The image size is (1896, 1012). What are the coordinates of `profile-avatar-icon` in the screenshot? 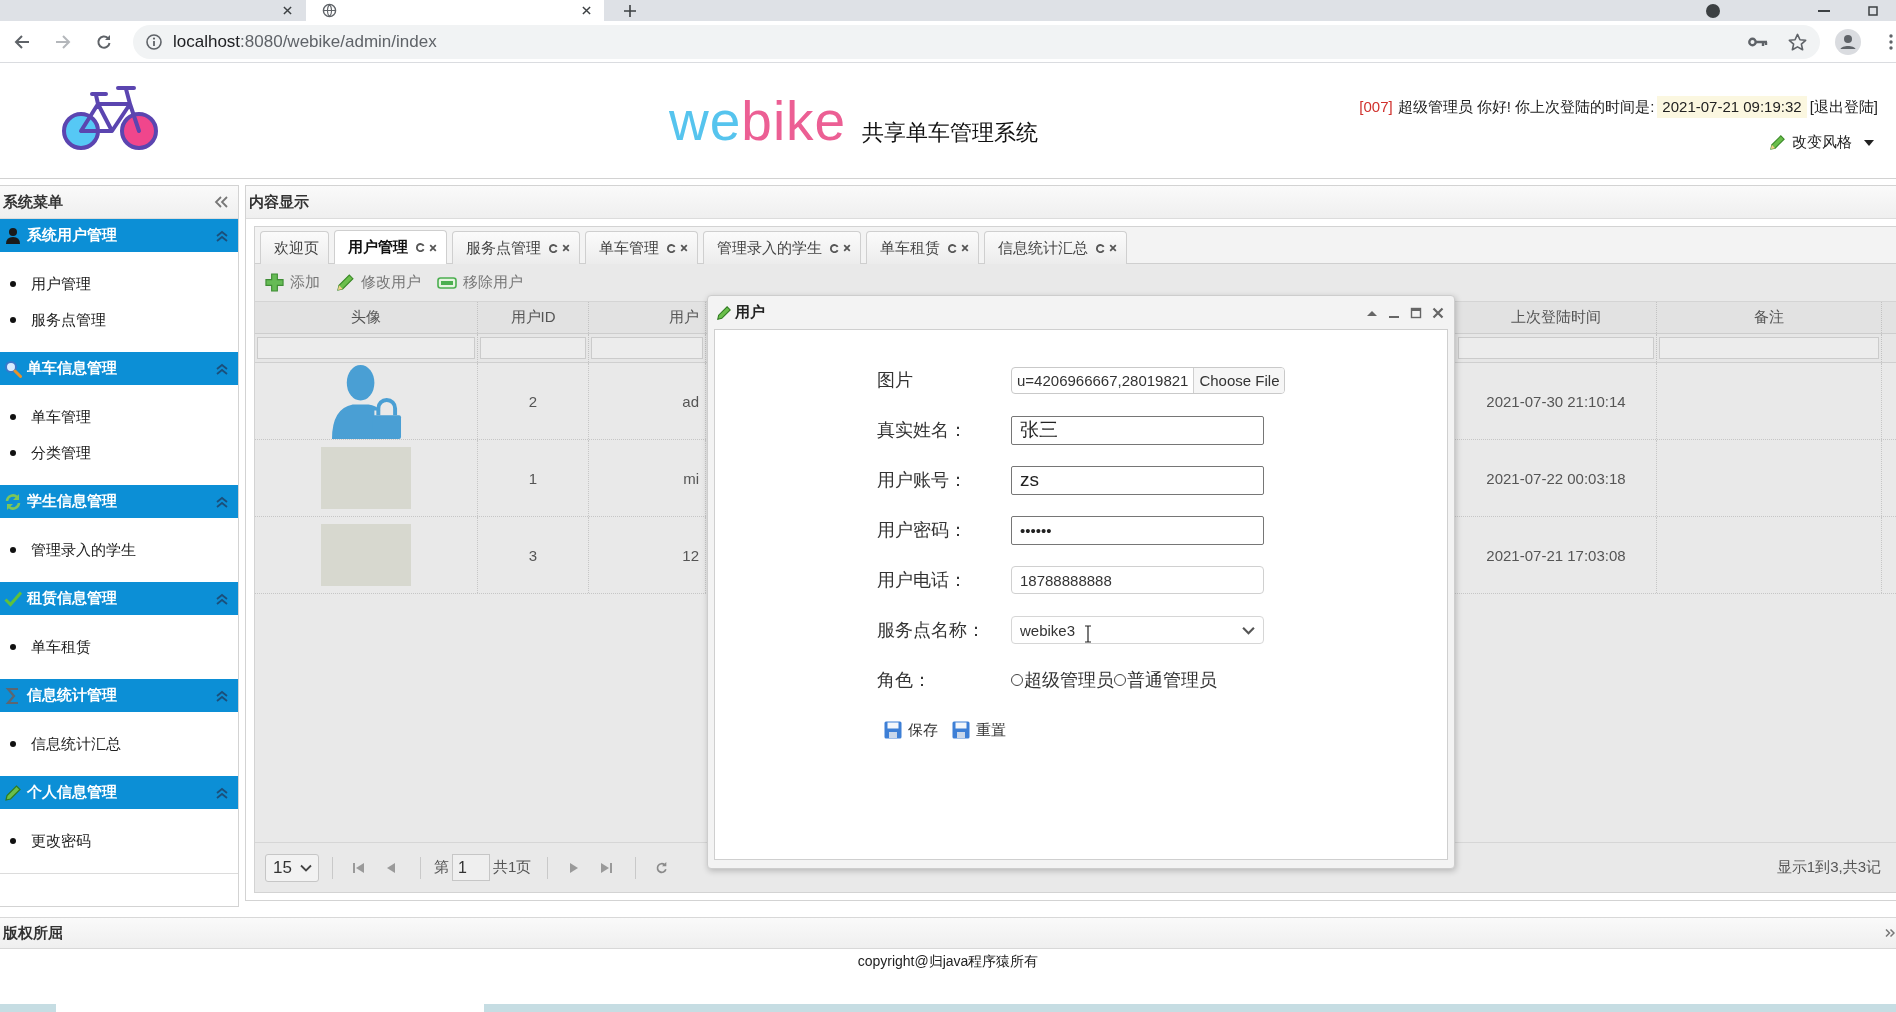 It's located at (1848, 41).